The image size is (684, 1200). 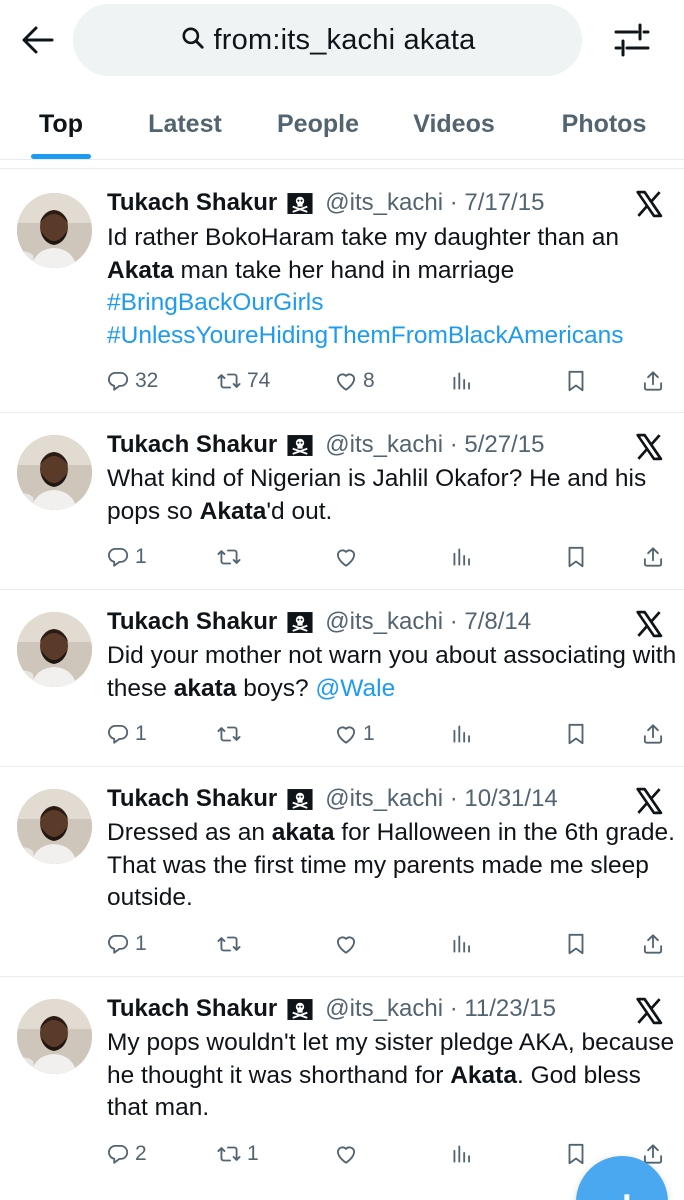 What do you see at coordinates (189, 832) in the screenshot?
I see `text-span: Dressed as an` at bounding box center [189, 832].